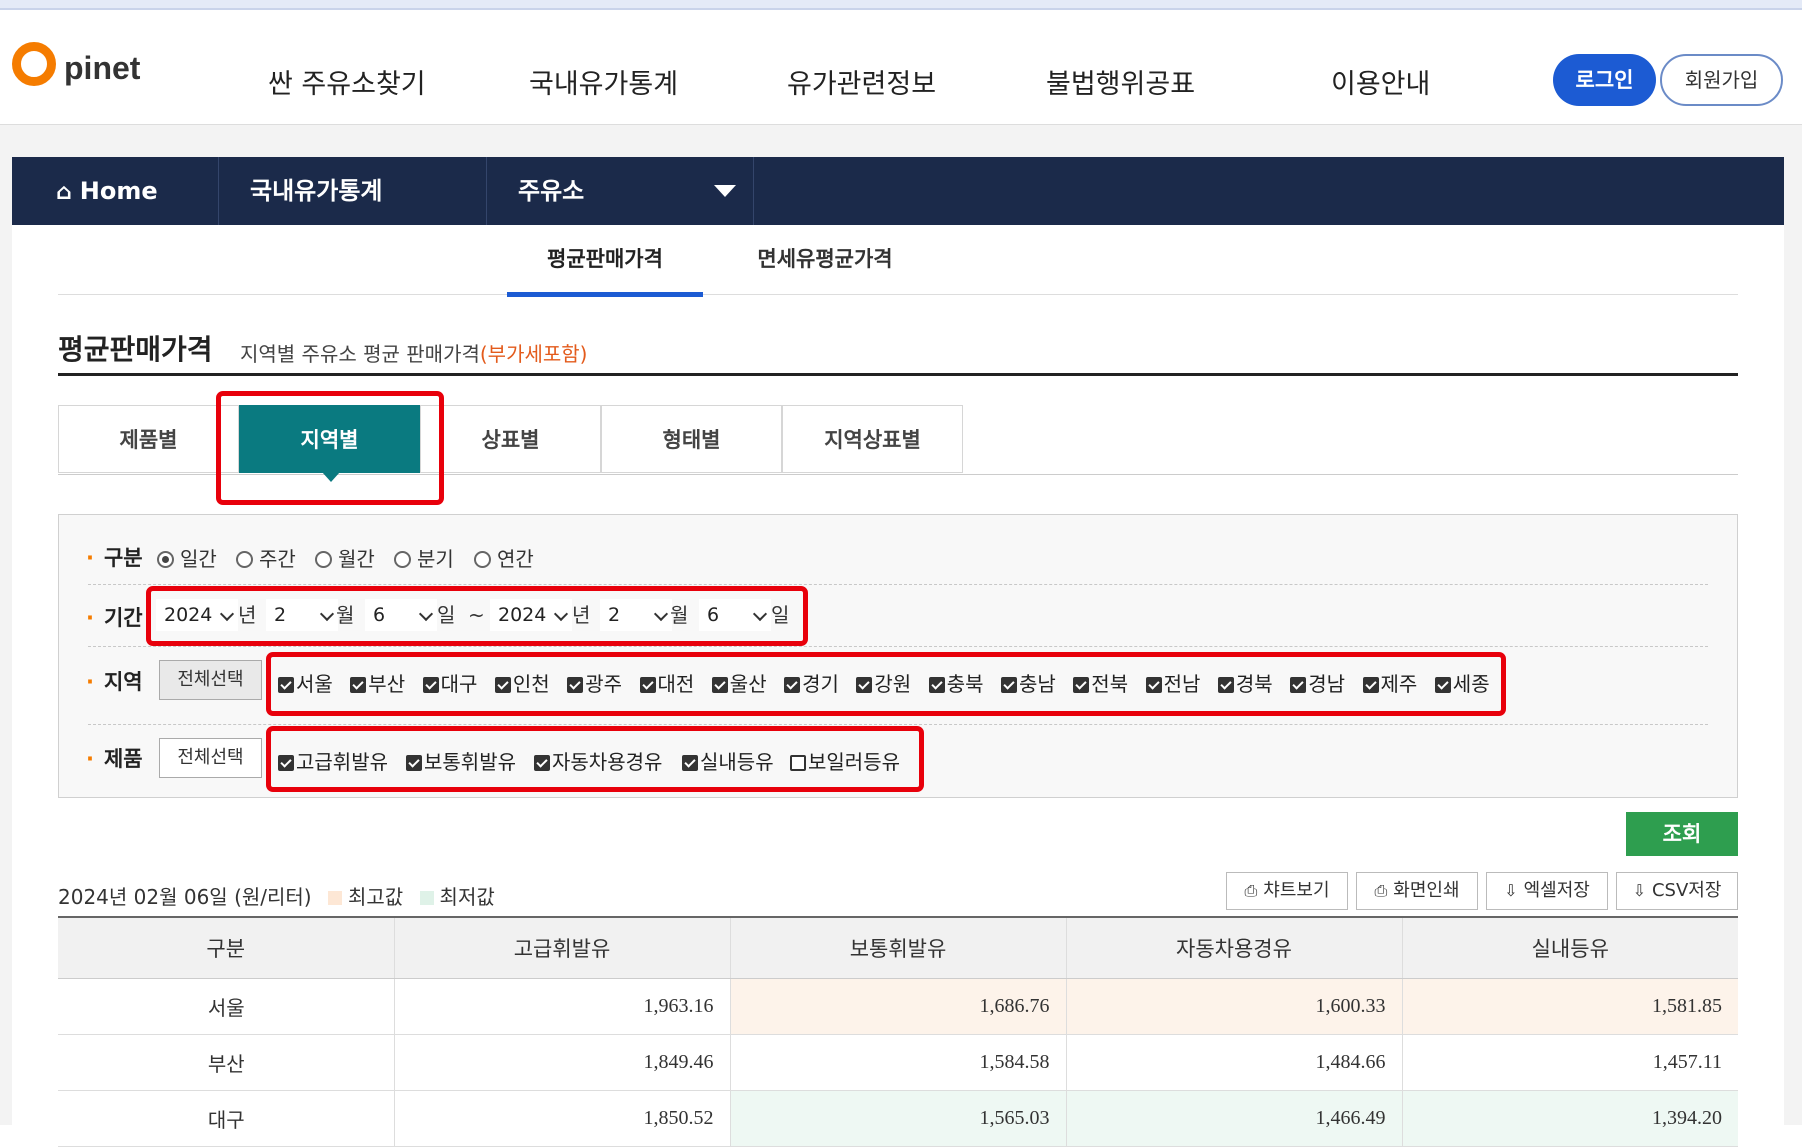 The image size is (1802, 1147). Describe the element at coordinates (901, 5) in the screenshot. I see `browser-top-strip` at that location.